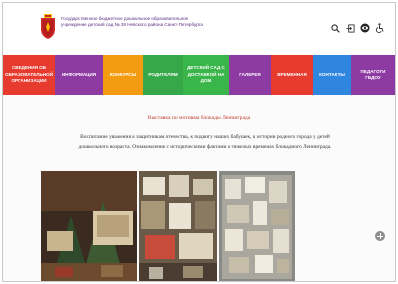 This screenshot has height=284, width=398. Describe the element at coordinates (199, 118) in the screenshot. I see `article-title: Выставка по мотивам блокады Ленинграда` at that location.